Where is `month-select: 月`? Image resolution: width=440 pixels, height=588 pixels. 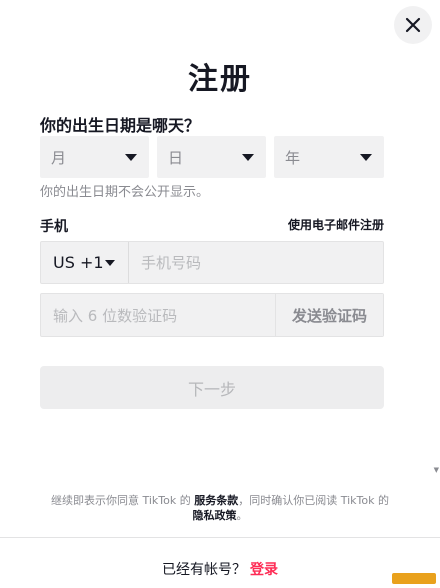 month-select: 月 is located at coordinates (94, 157).